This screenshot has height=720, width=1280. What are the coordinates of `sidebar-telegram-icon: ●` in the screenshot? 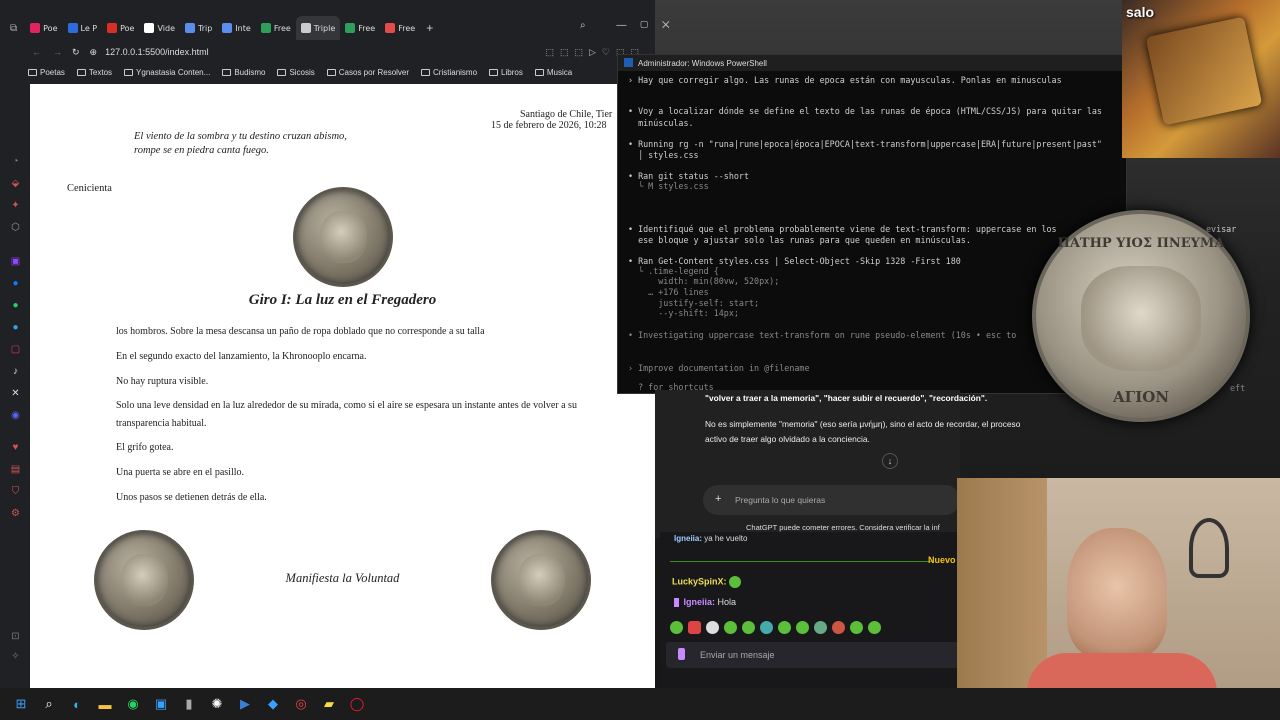 It's located at (15, 327).